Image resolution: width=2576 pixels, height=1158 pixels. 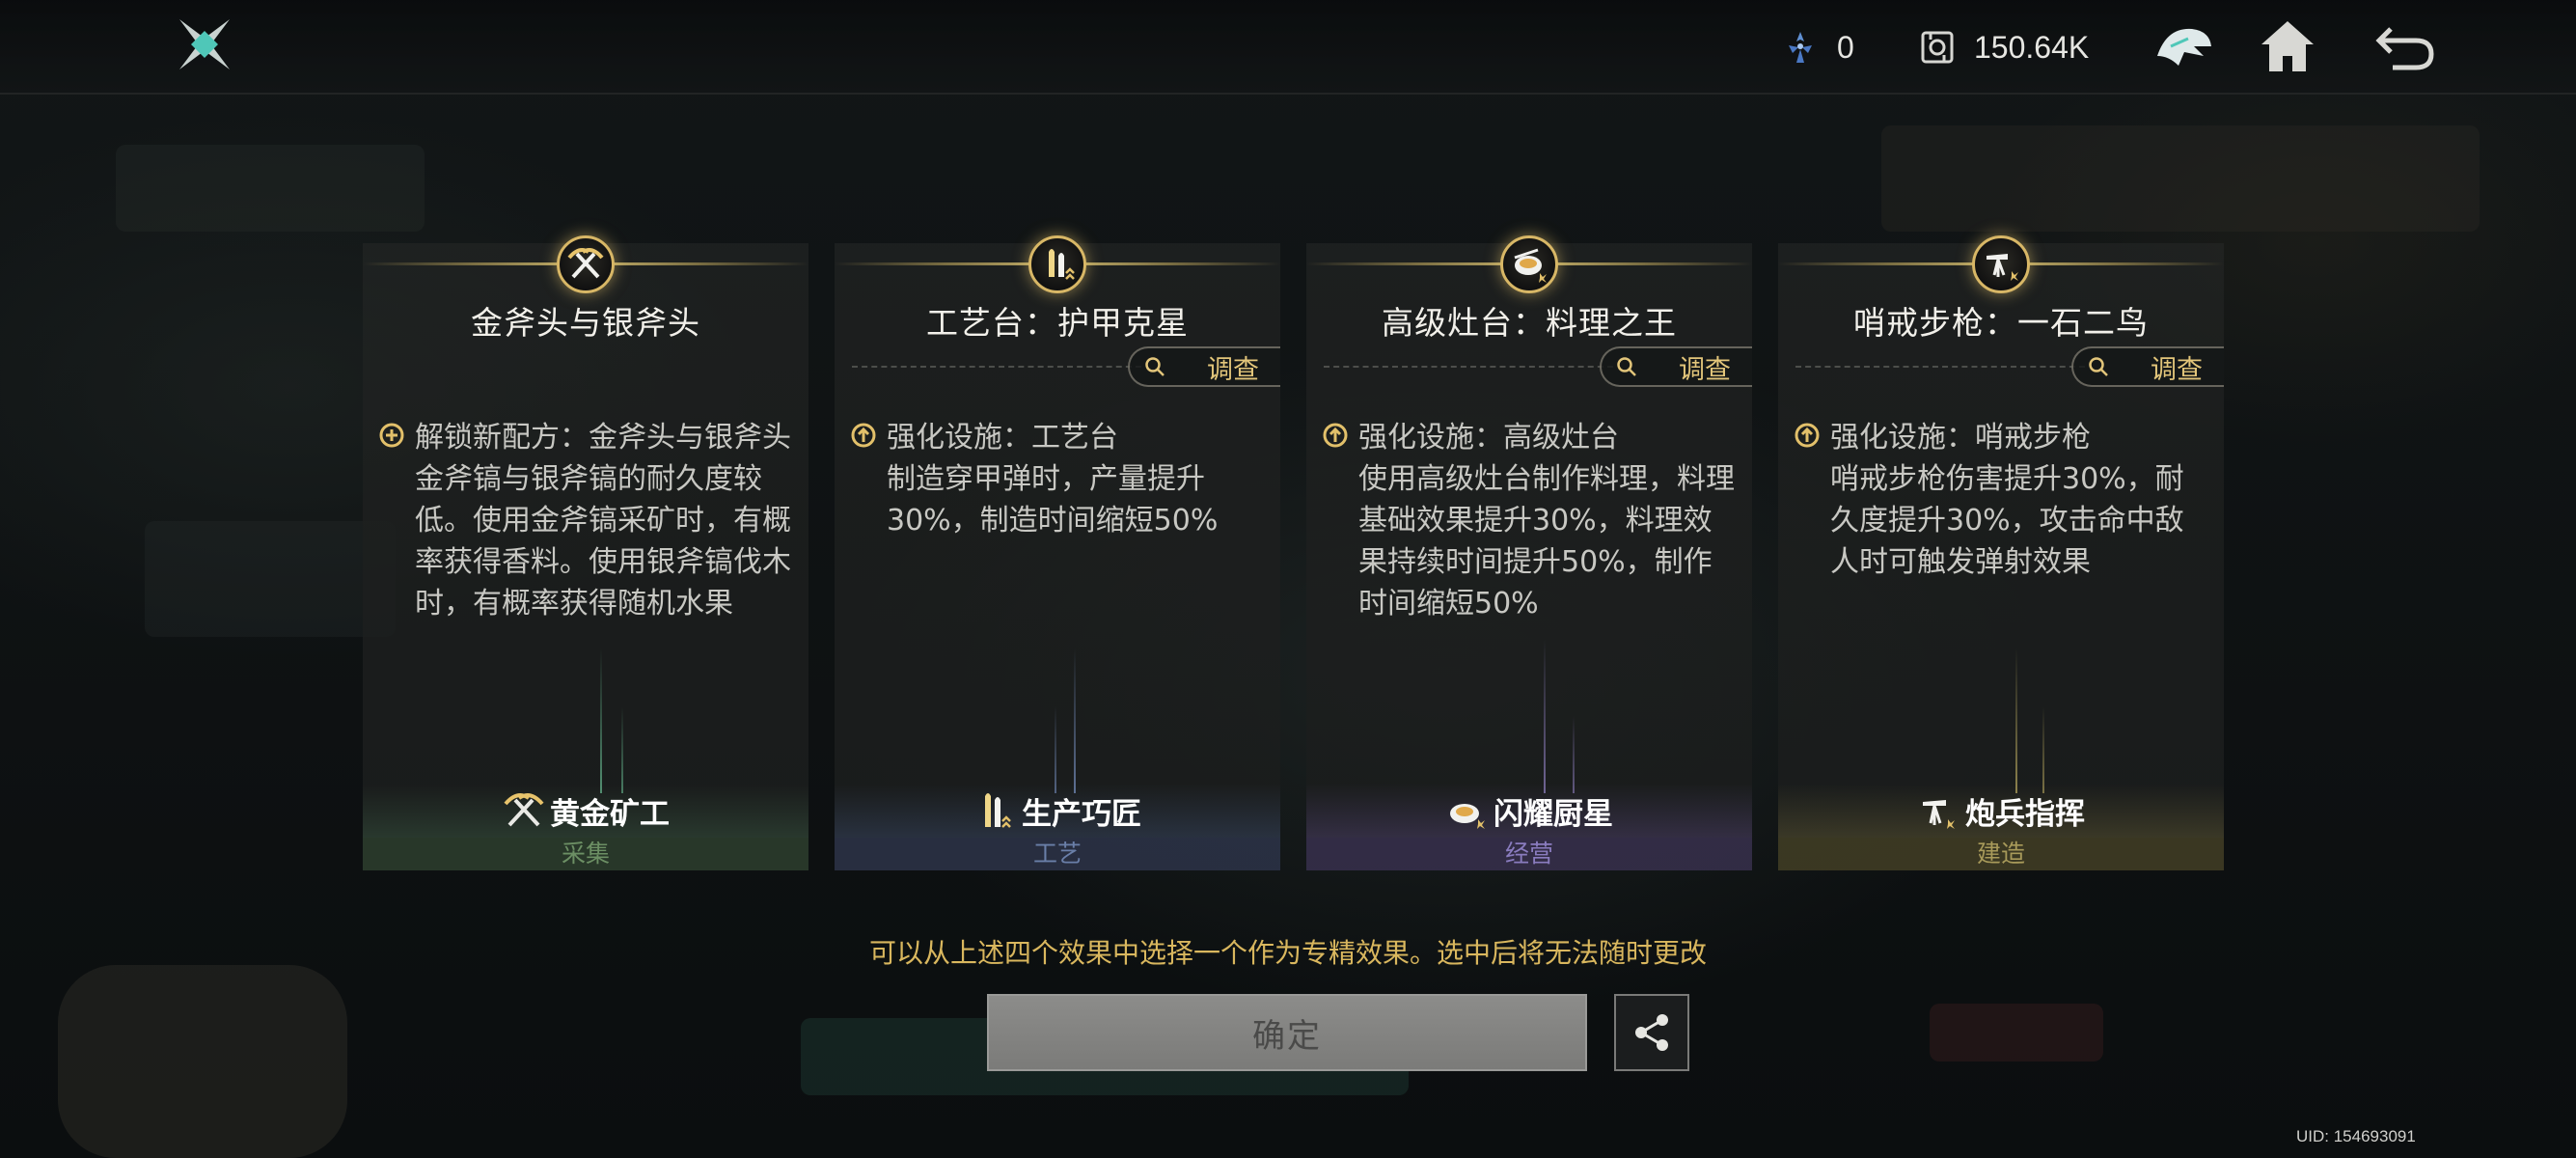 I want to click on card-footer: 黄金矿工, so click(x=585, y=811).